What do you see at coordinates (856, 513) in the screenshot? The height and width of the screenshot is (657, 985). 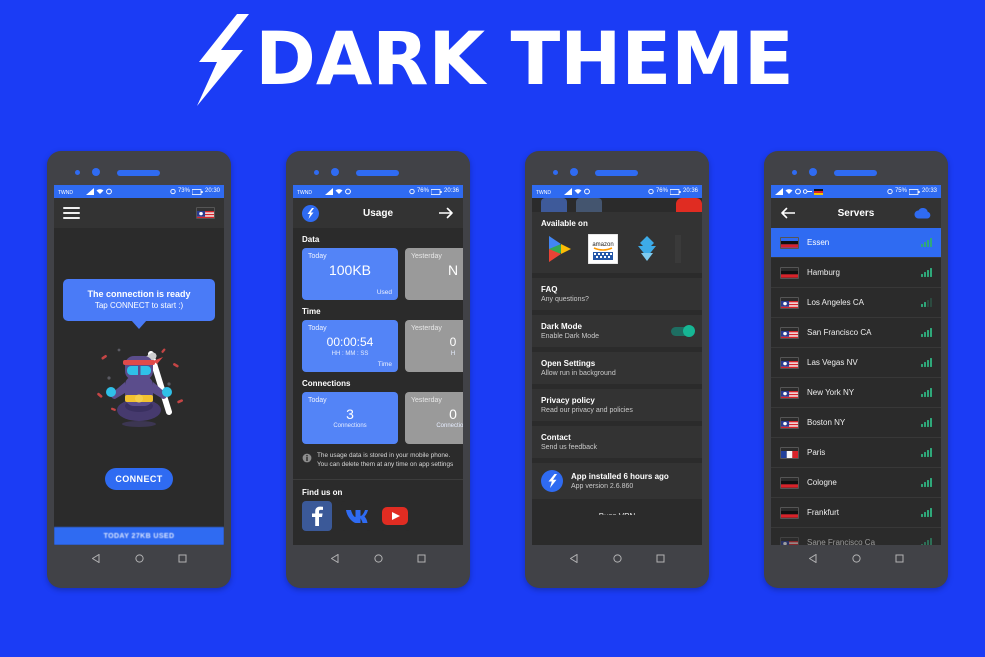 I see `server-row-frankfurt: Frankfurt` at bounding box center [856, 513].